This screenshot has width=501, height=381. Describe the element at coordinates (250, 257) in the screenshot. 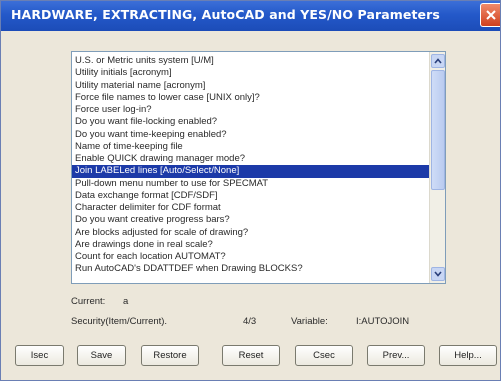

I see `list-item: Count for each location AUTOMAT?` at that location.